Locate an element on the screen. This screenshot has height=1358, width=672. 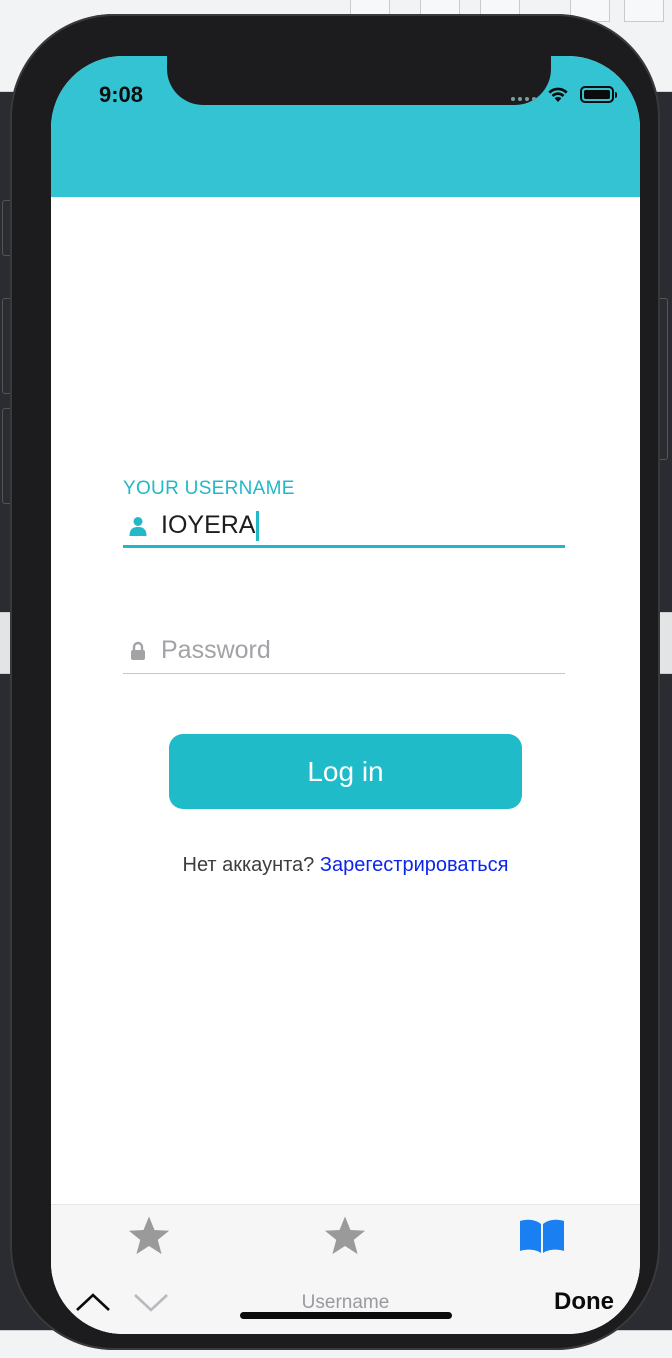
ide-toolbar-button is located at coordinates (644, 11).